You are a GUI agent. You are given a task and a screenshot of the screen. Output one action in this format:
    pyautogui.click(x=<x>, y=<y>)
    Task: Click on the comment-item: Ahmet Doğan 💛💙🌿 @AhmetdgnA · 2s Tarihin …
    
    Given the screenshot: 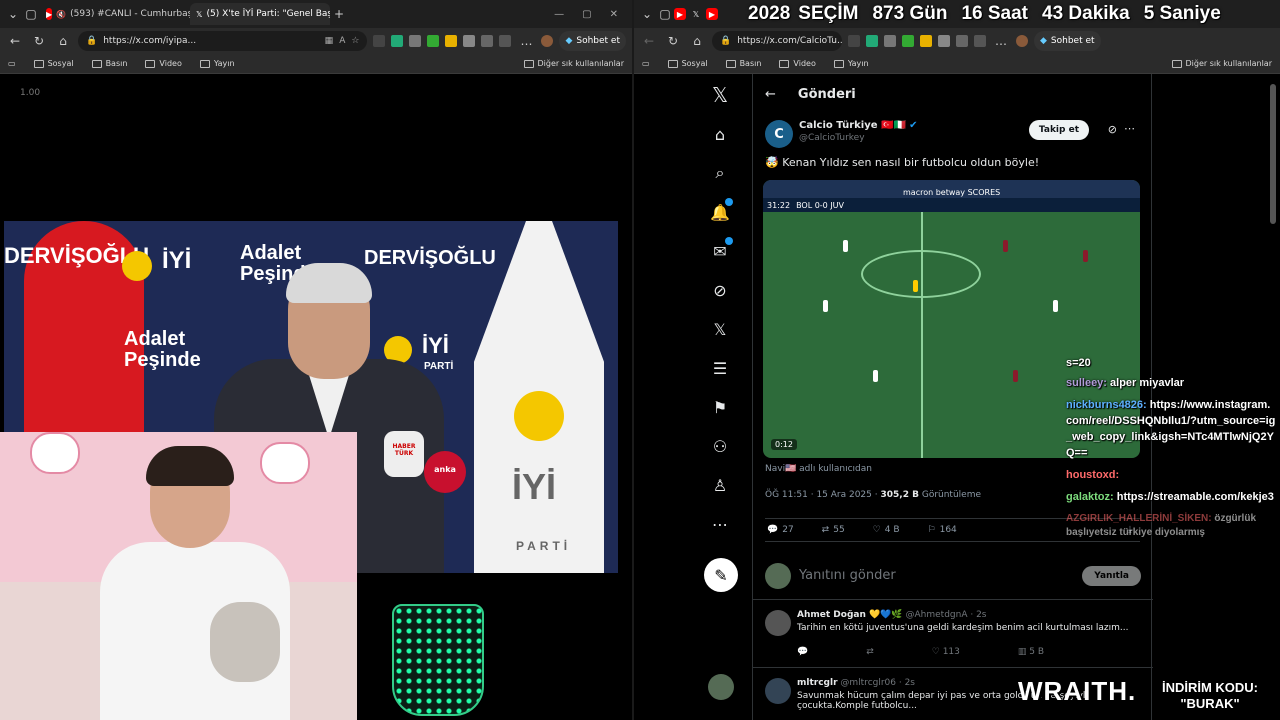 What is the action you would take?
    pyautogui.click(x=953, y=639)
    